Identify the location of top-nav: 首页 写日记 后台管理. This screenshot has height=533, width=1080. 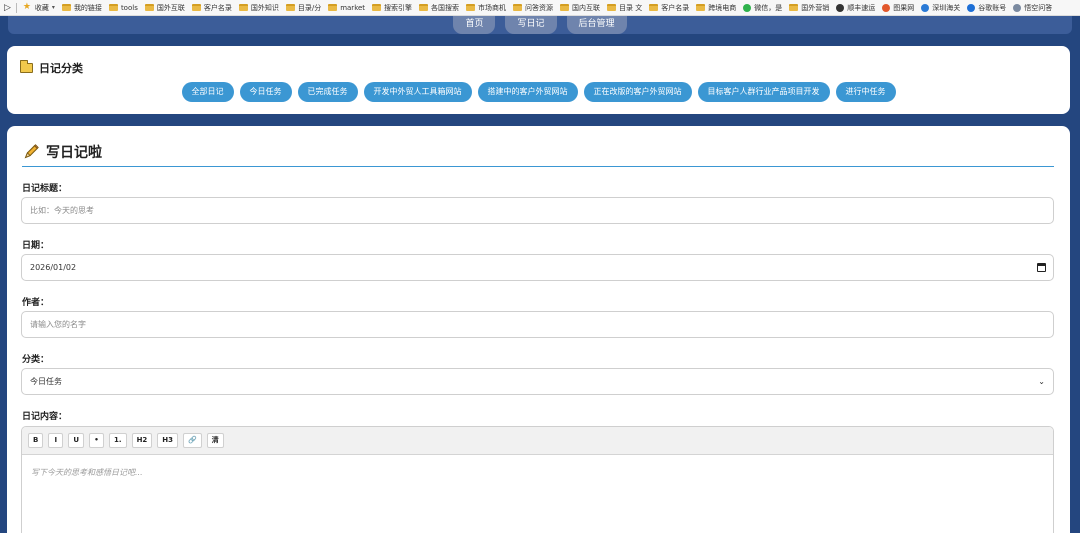
(540, 25).